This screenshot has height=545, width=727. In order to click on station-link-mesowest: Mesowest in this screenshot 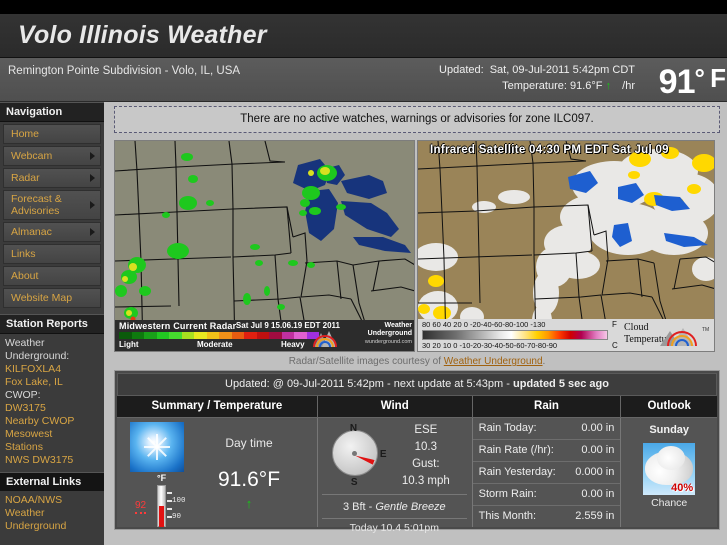, I will do `click(52, 434)`.